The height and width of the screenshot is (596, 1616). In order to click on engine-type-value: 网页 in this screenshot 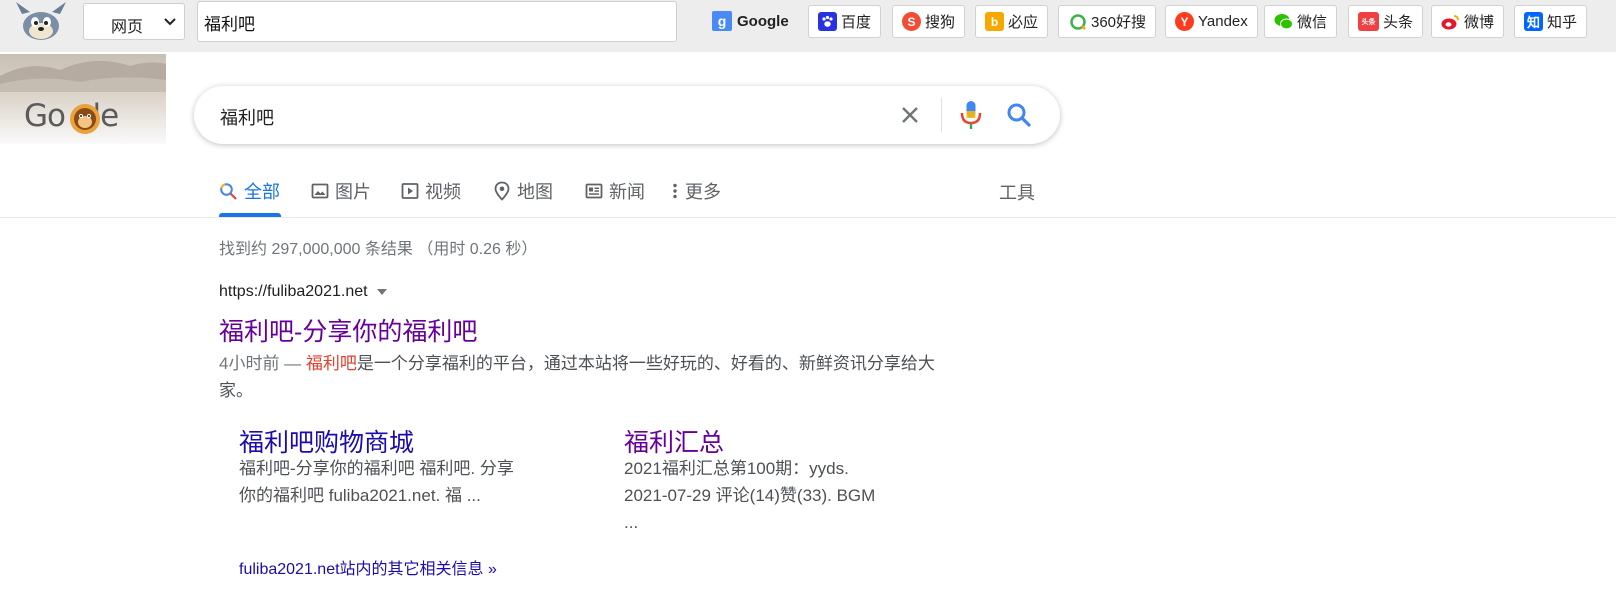, I will do `click(127, 27)`.